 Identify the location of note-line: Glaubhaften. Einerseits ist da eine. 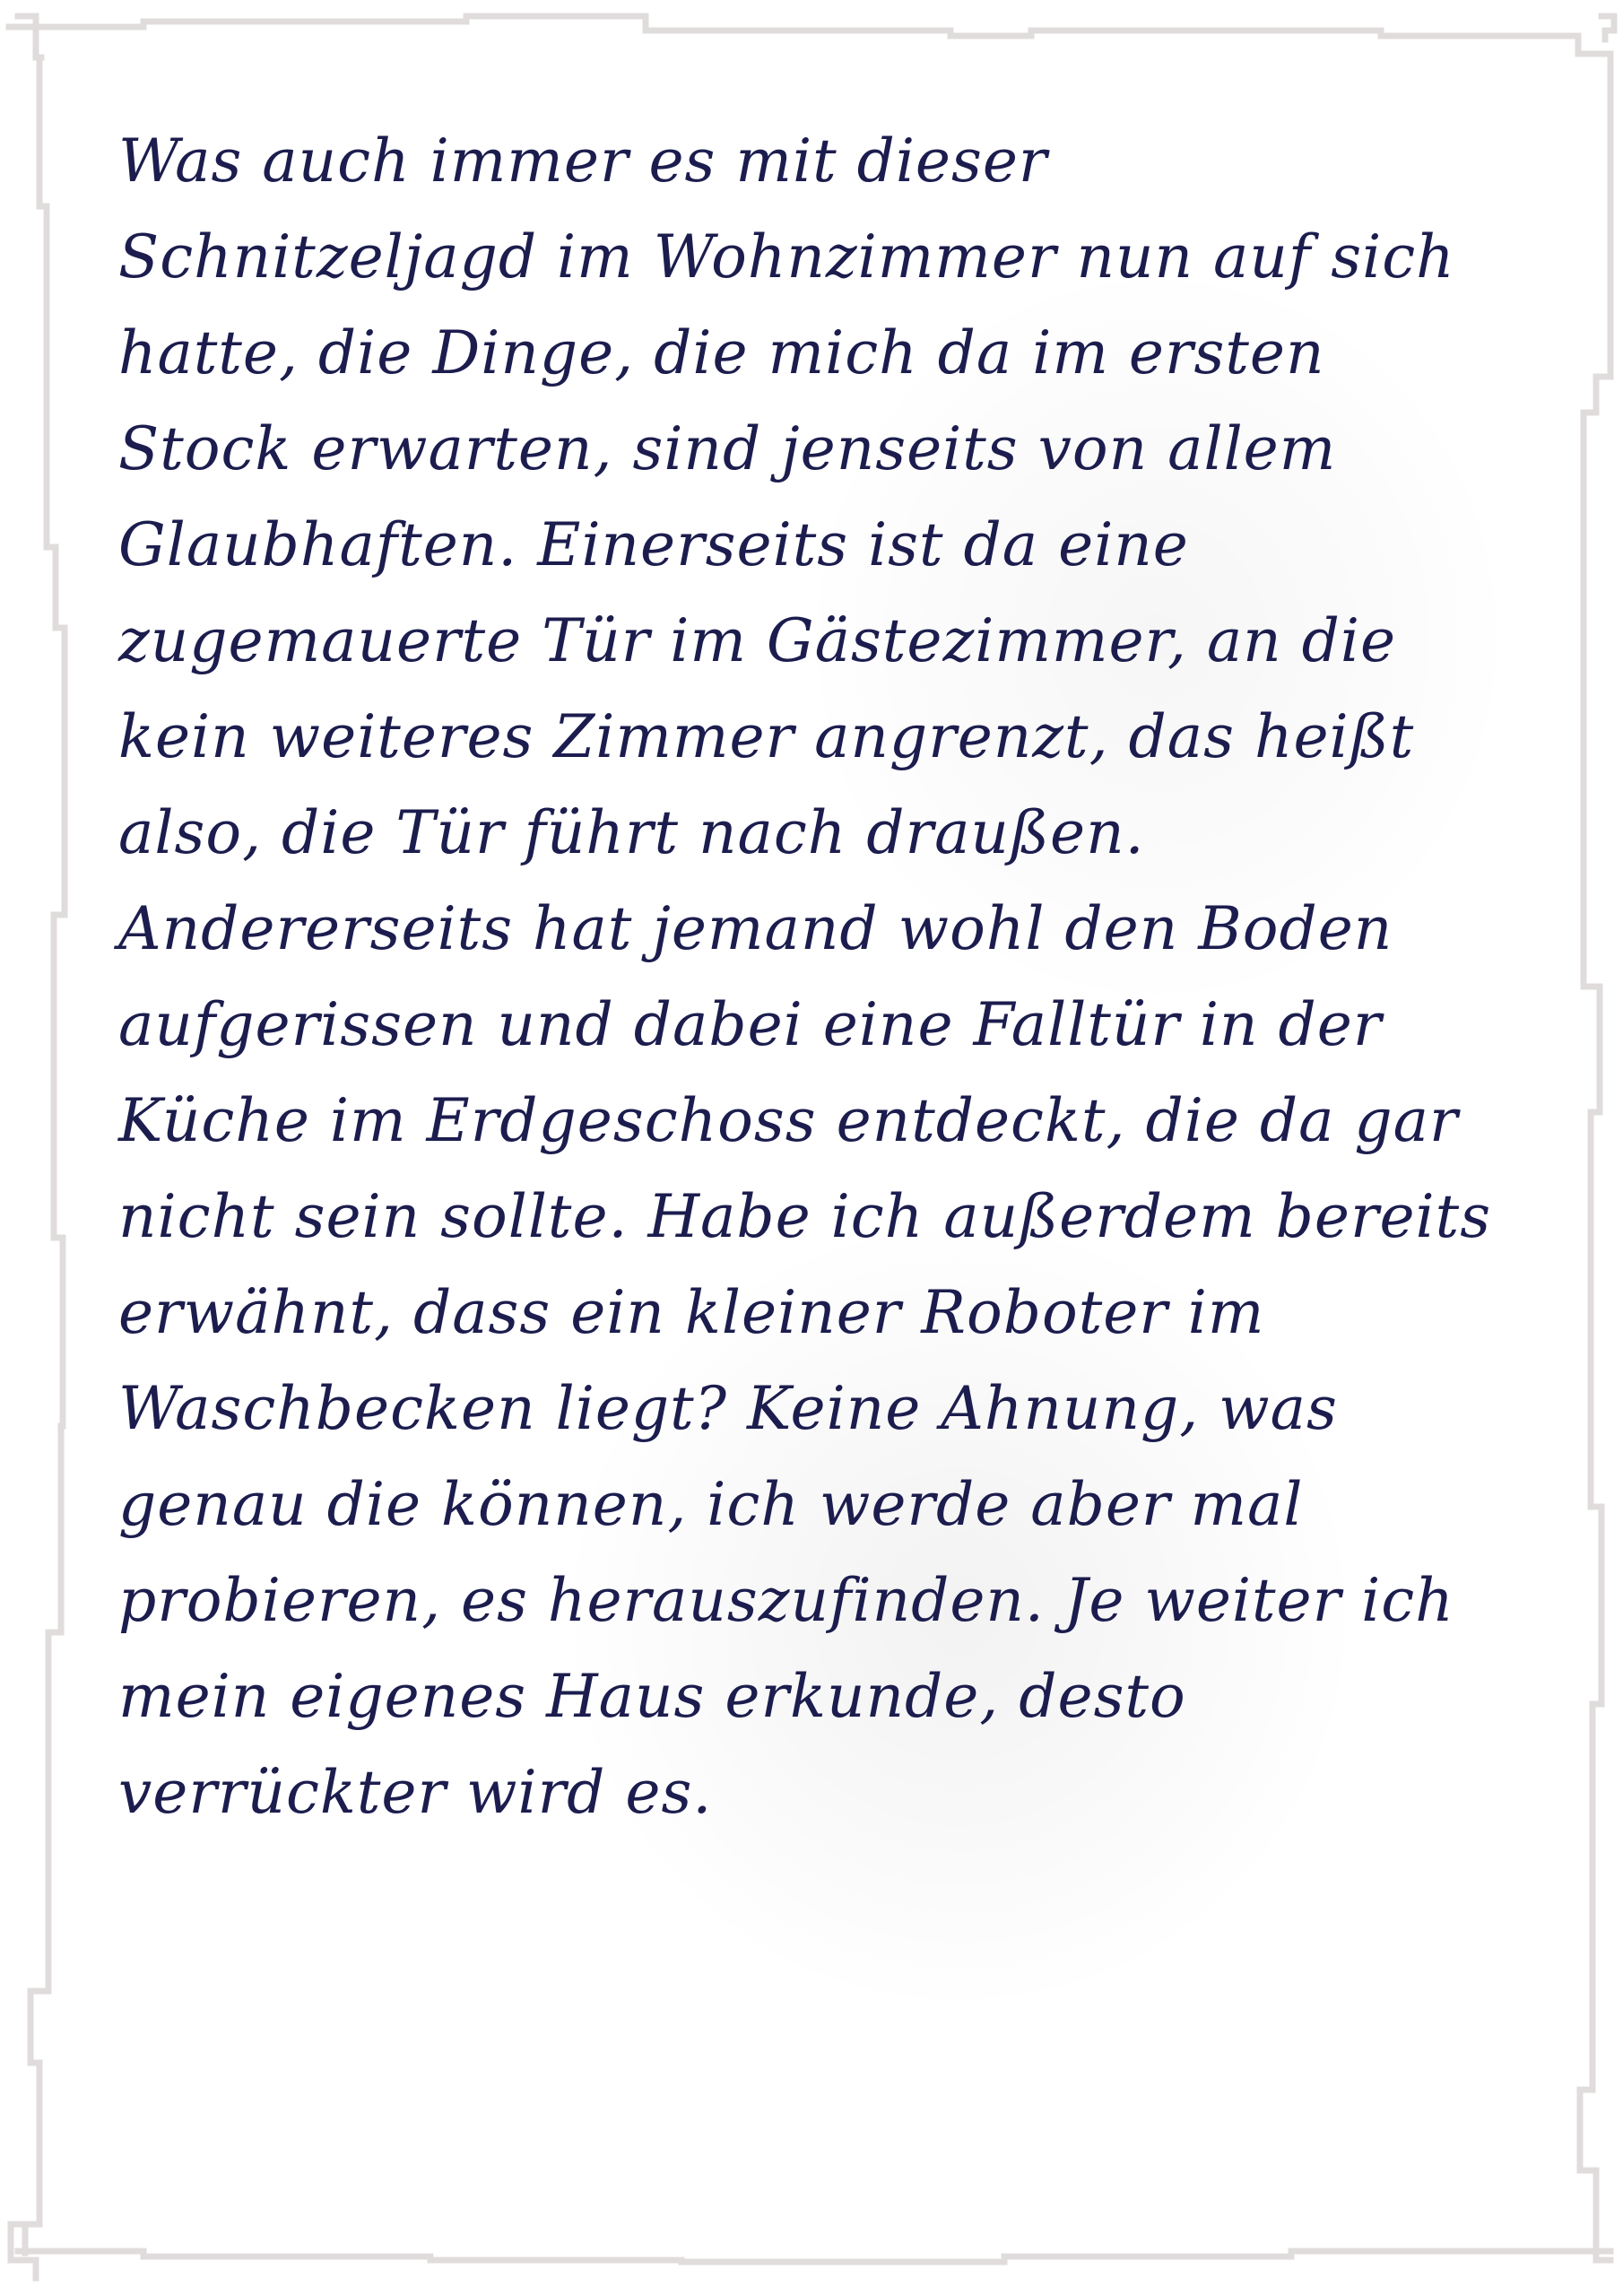
(653, 544).